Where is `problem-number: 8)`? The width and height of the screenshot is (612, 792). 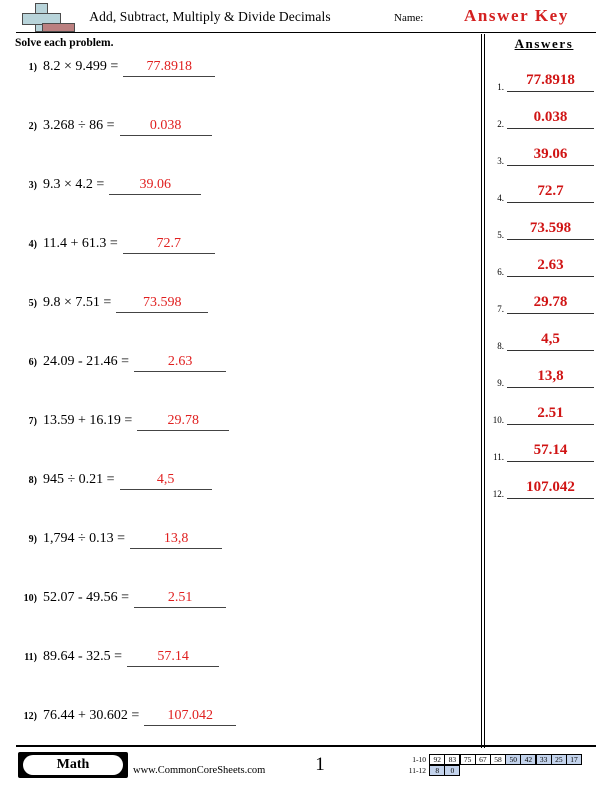
problem-number: 8) is located at coordinates (32, 480).